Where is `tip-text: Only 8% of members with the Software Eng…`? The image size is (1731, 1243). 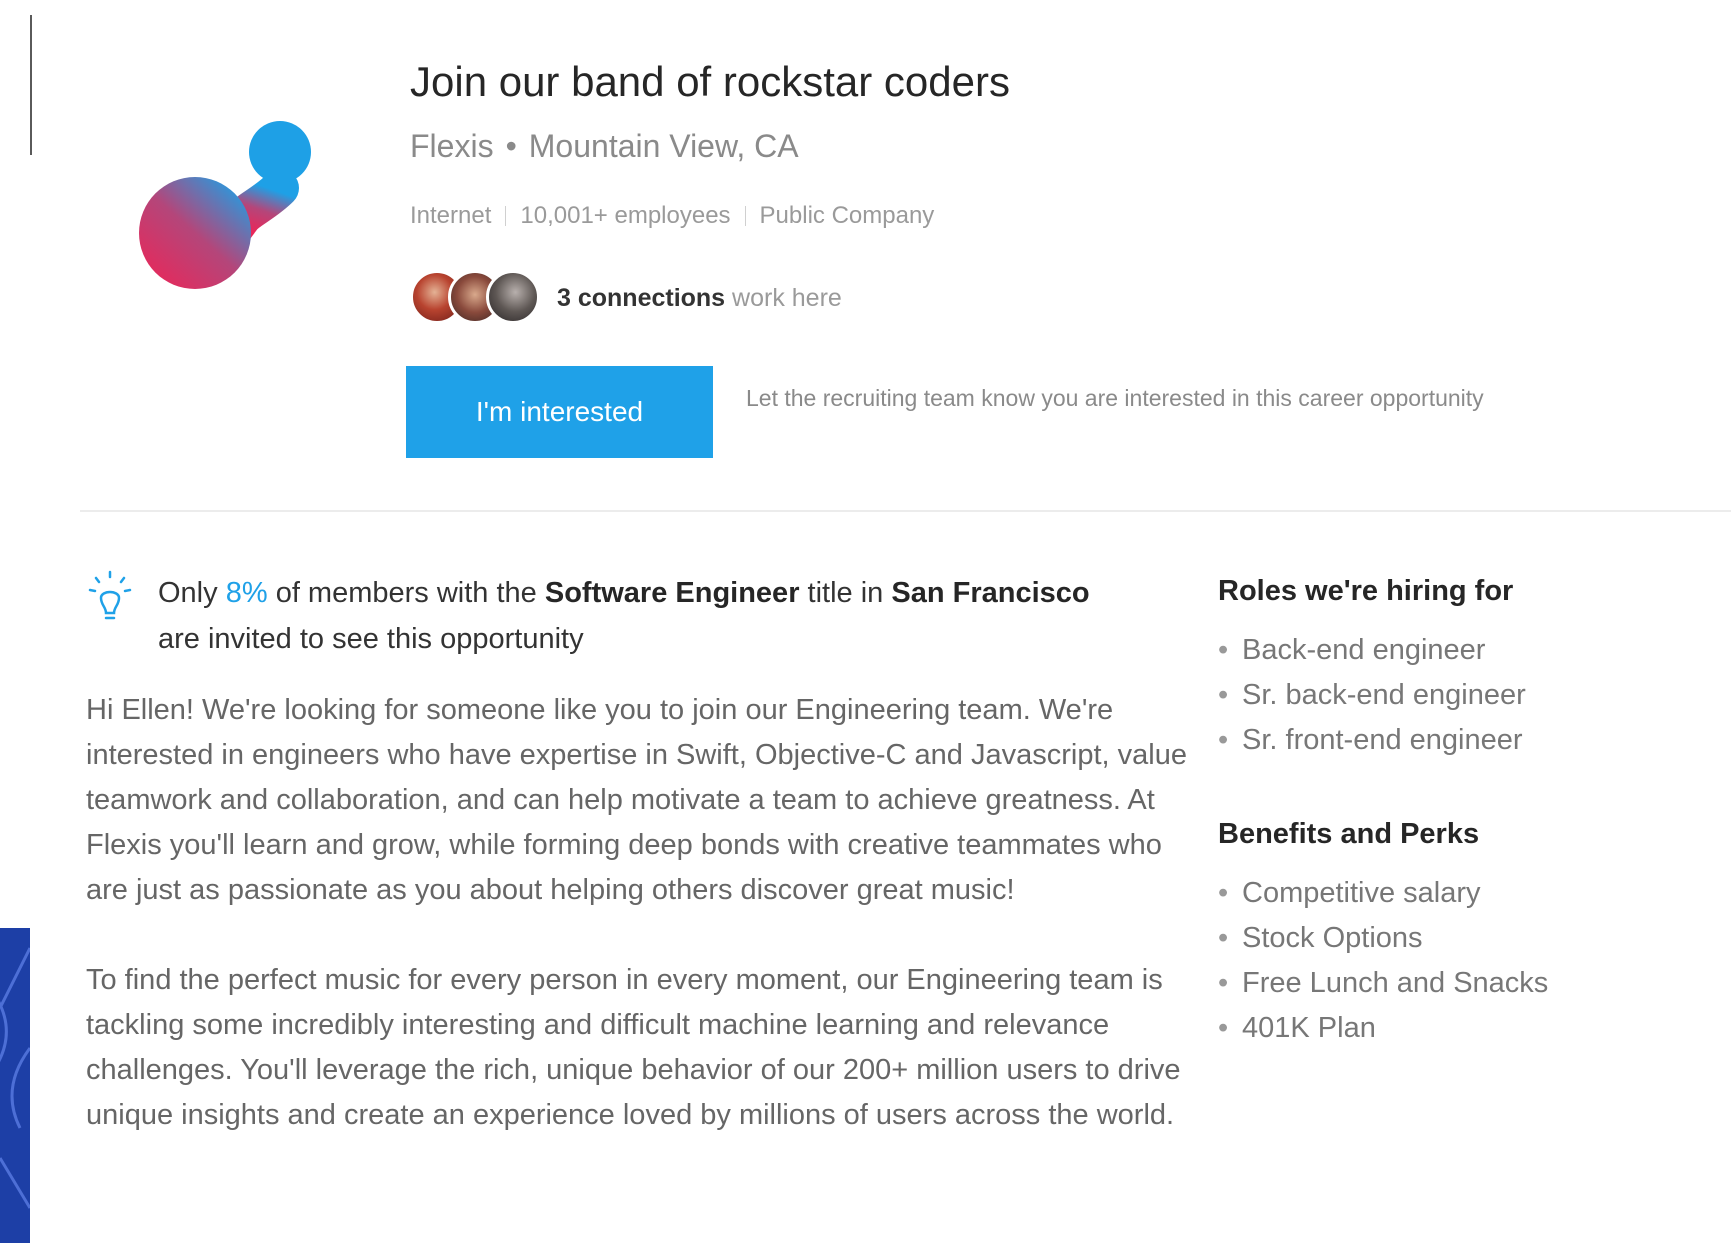 tip-text: Only 8% of members with the Software Eng… is located at coordinates (624, 616).